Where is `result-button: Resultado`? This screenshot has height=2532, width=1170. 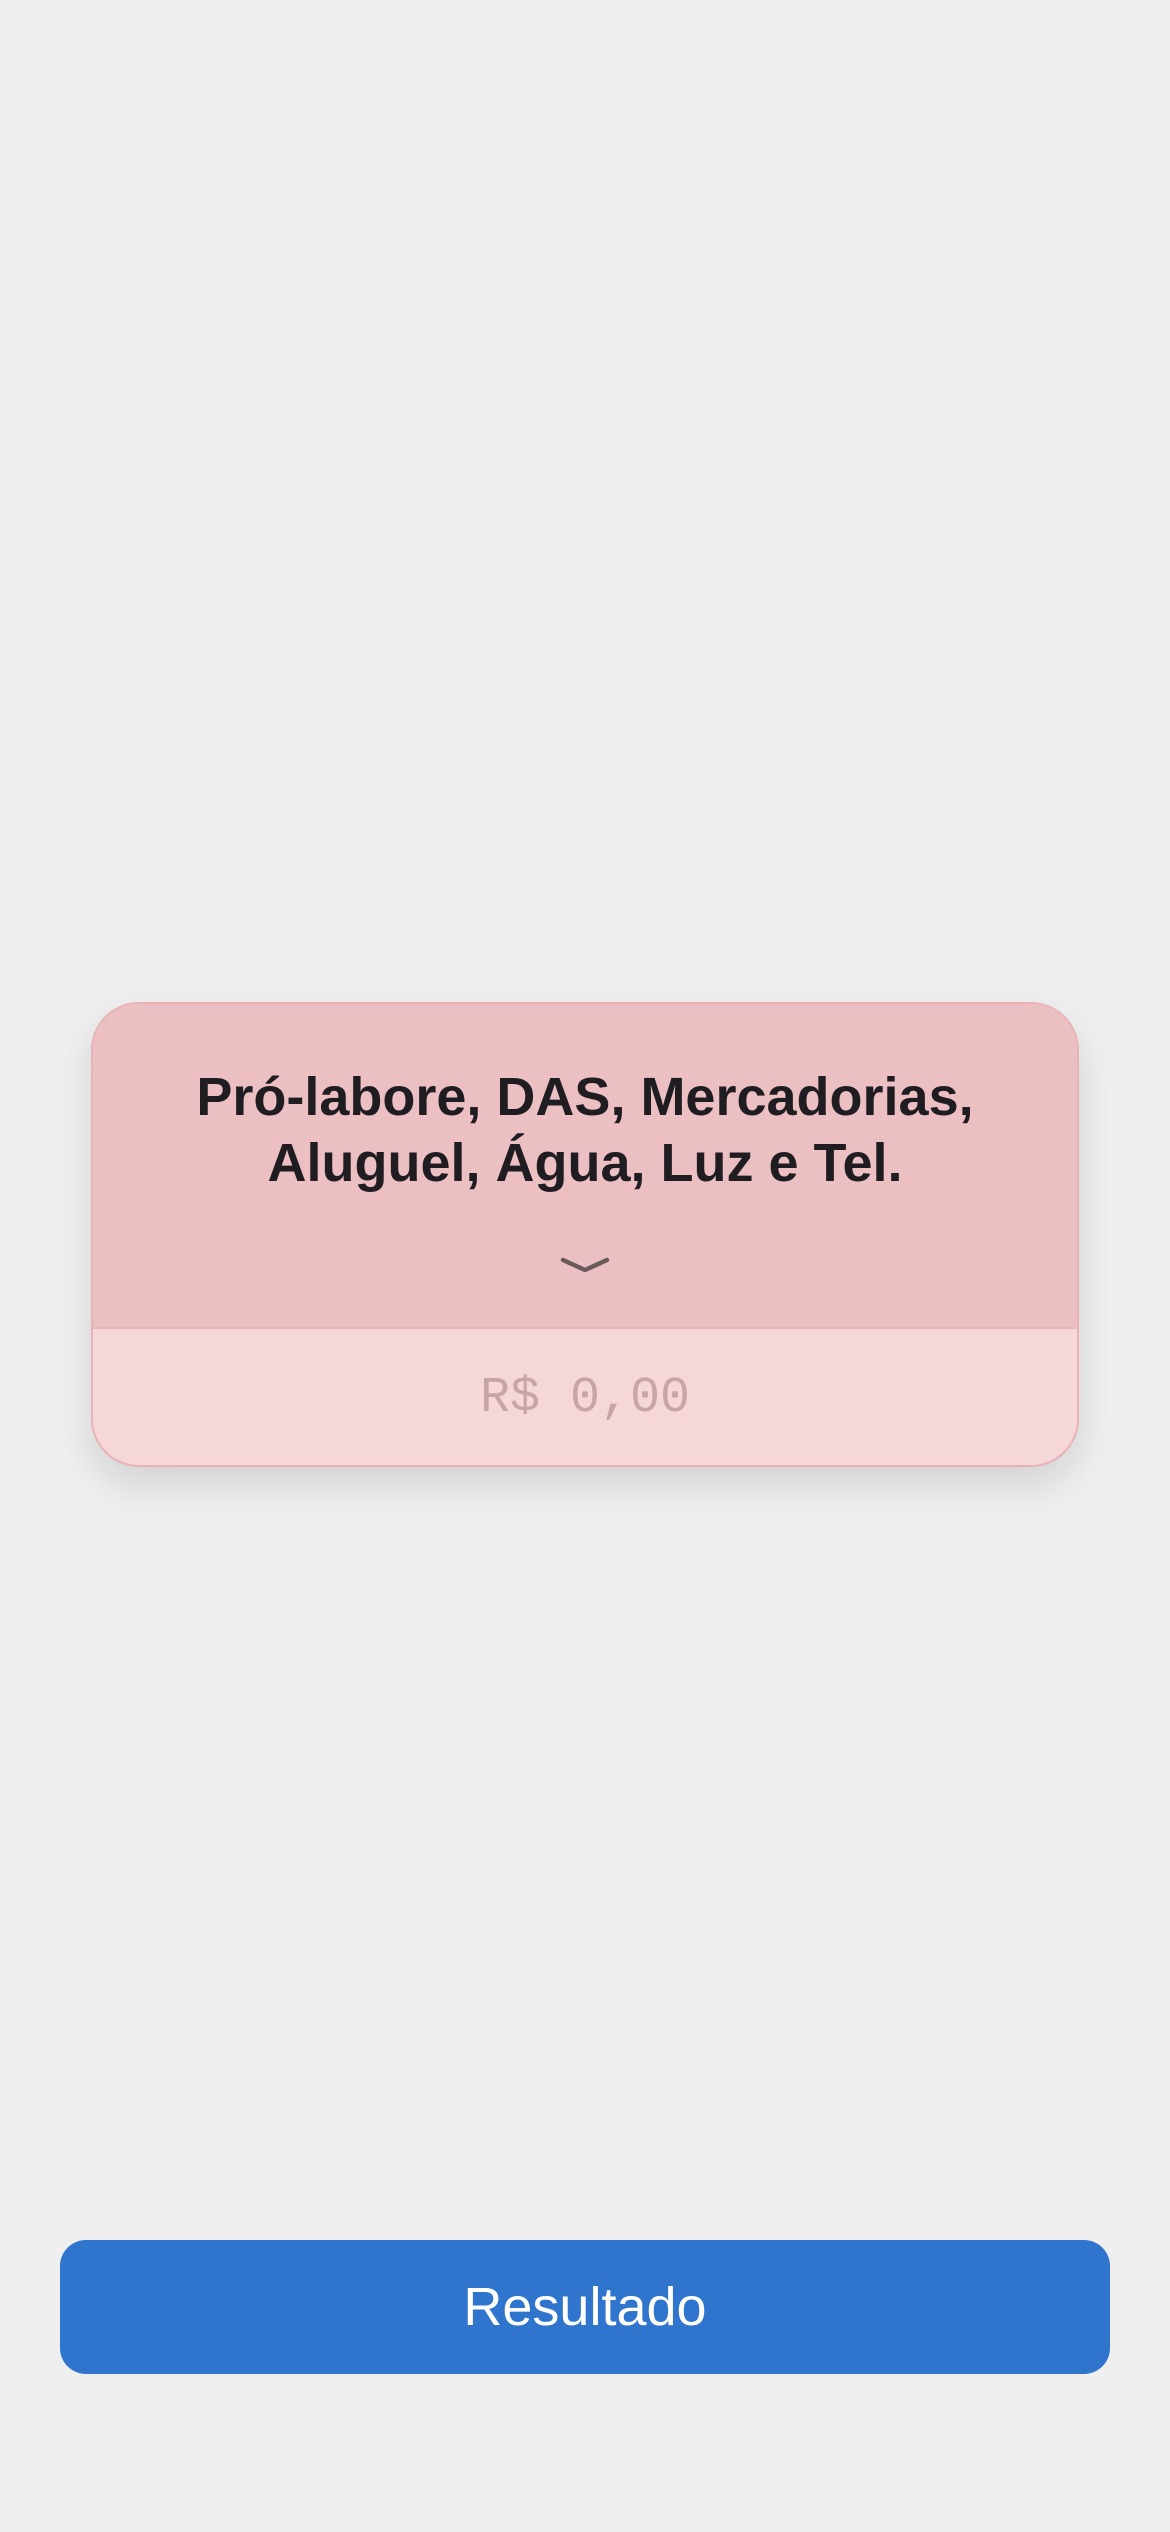
result-button: Resultado is located at coordinates (585, 2307).